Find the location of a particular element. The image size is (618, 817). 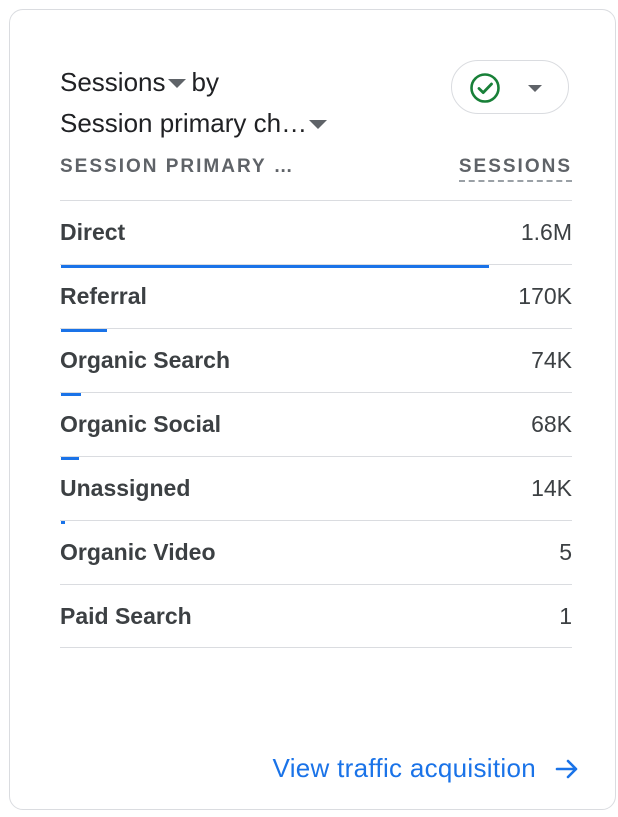

row-label: Organic Video is located at coordinates (138, 552).